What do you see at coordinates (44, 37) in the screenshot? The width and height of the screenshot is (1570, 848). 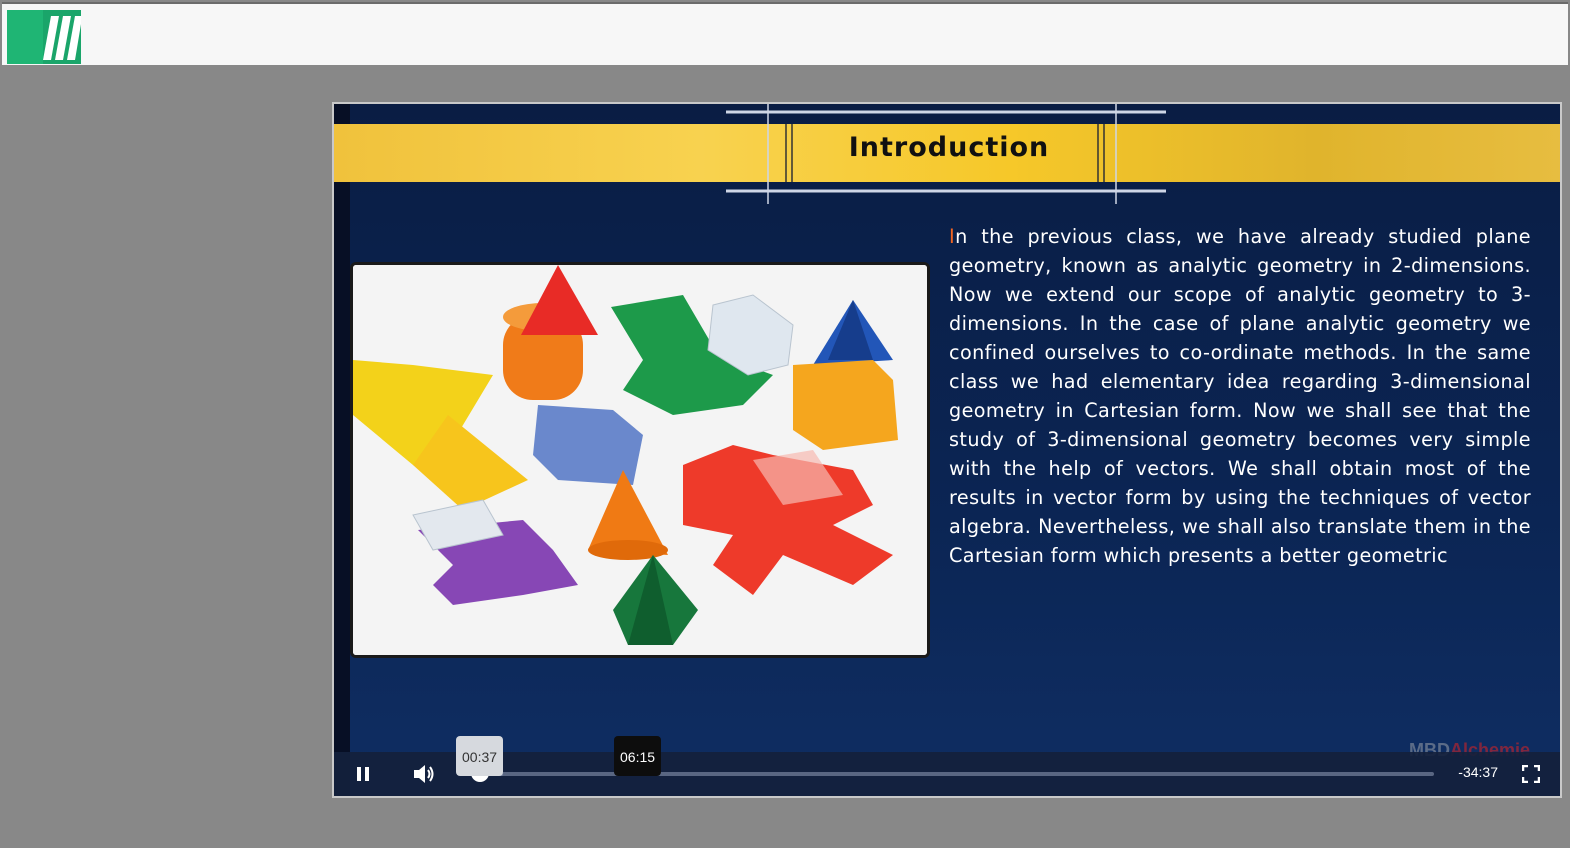 I see `brand-logo-icon` at bounding box center [44, 37].